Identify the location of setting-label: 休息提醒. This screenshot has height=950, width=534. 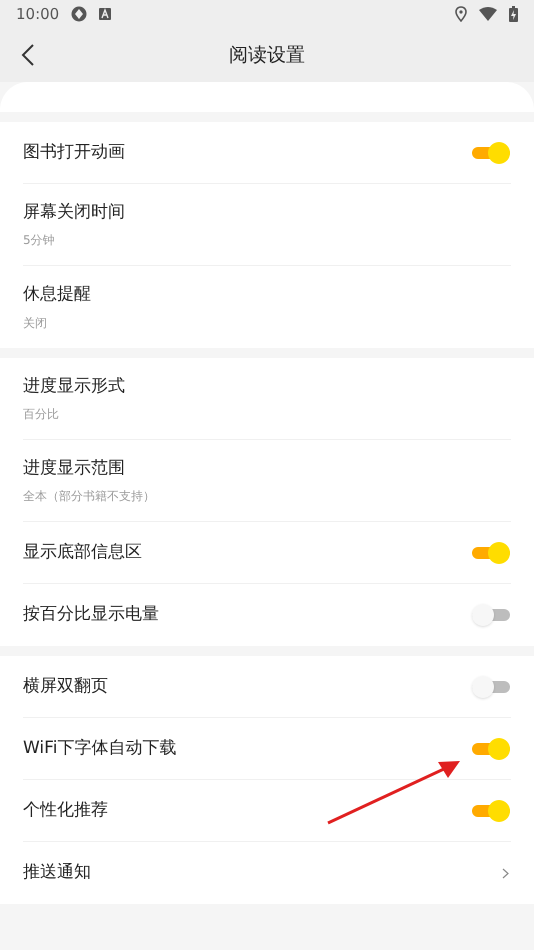
(57, 294).